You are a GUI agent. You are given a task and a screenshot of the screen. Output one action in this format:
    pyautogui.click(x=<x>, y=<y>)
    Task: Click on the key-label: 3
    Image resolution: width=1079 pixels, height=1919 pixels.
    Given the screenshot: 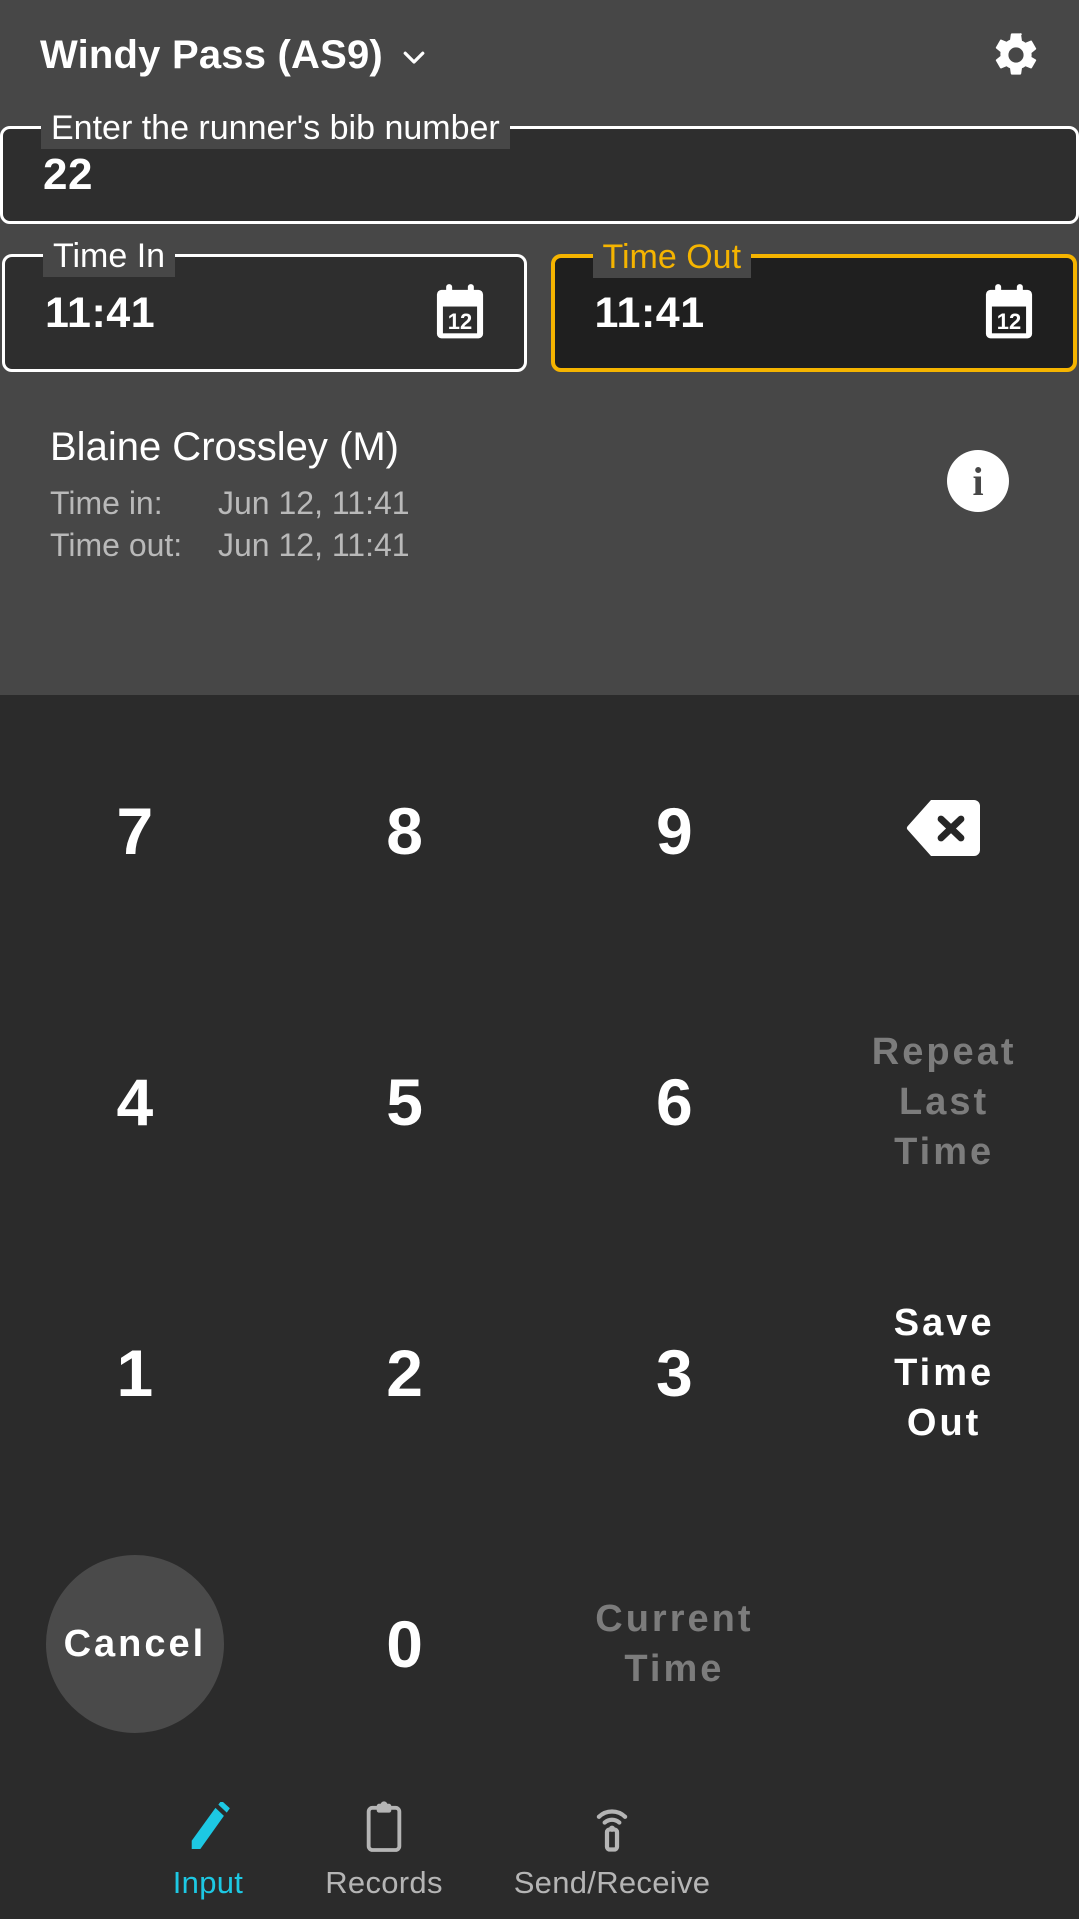 What is the action you would take?
    pyautogui.click(x=674, y=1373)
    